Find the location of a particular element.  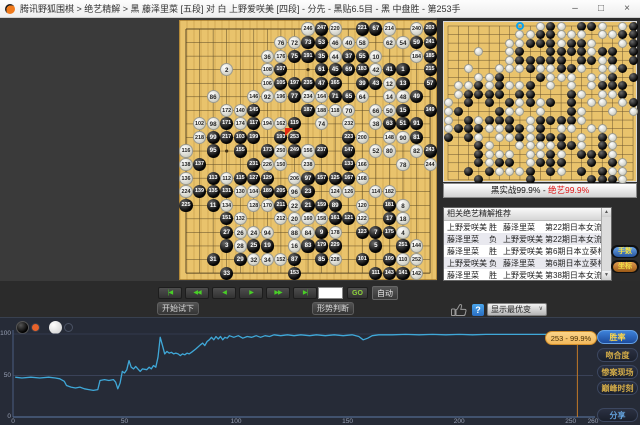

thumbs-up-icon is located at coordinates (459, 310).